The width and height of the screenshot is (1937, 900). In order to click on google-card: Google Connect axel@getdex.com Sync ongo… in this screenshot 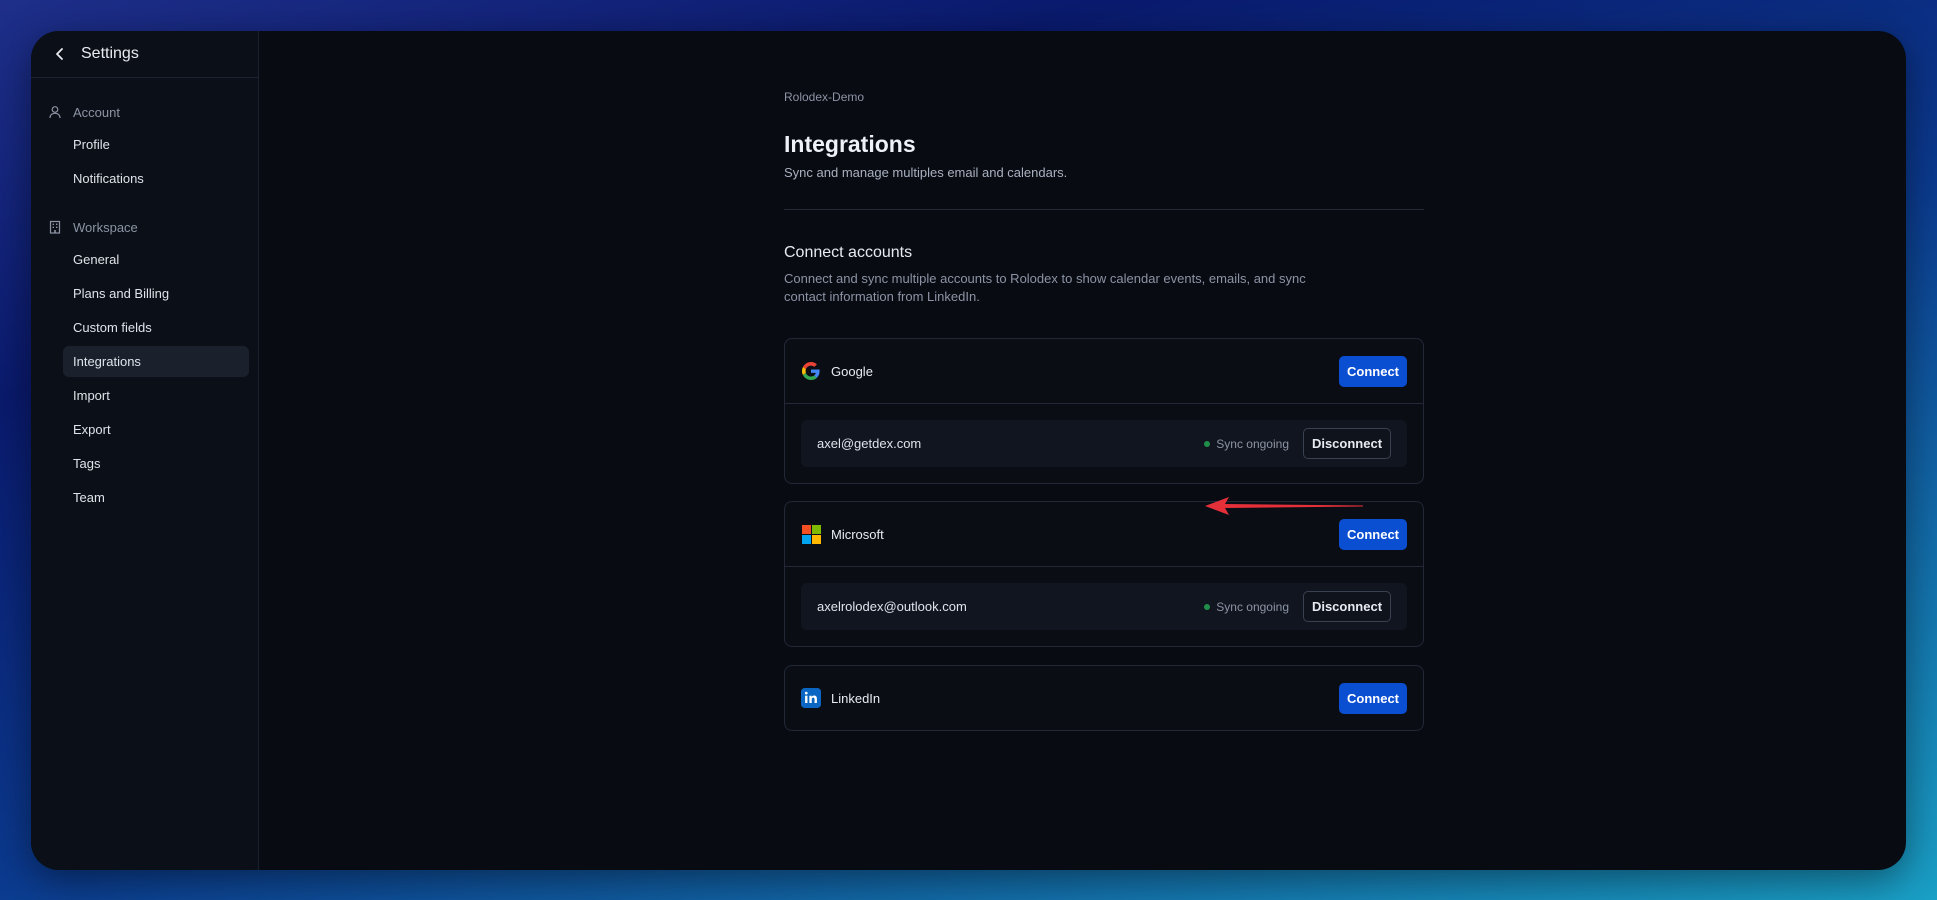, I will do `click(1104, 411)`.